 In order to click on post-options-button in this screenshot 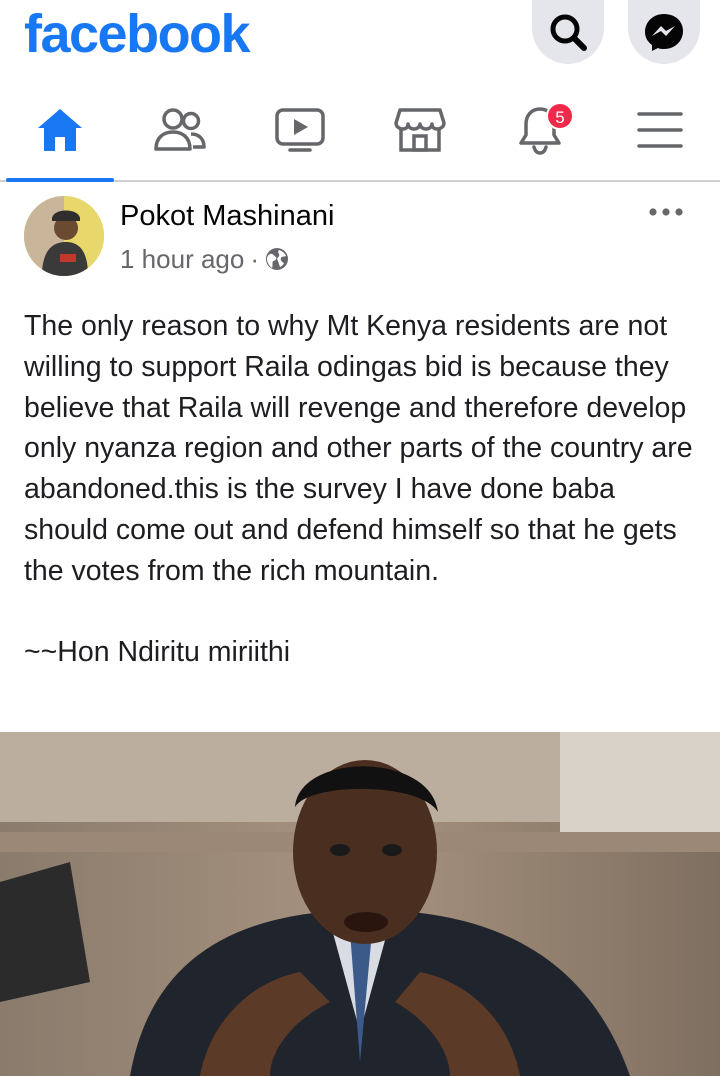, I will do `click(666, 212)`.